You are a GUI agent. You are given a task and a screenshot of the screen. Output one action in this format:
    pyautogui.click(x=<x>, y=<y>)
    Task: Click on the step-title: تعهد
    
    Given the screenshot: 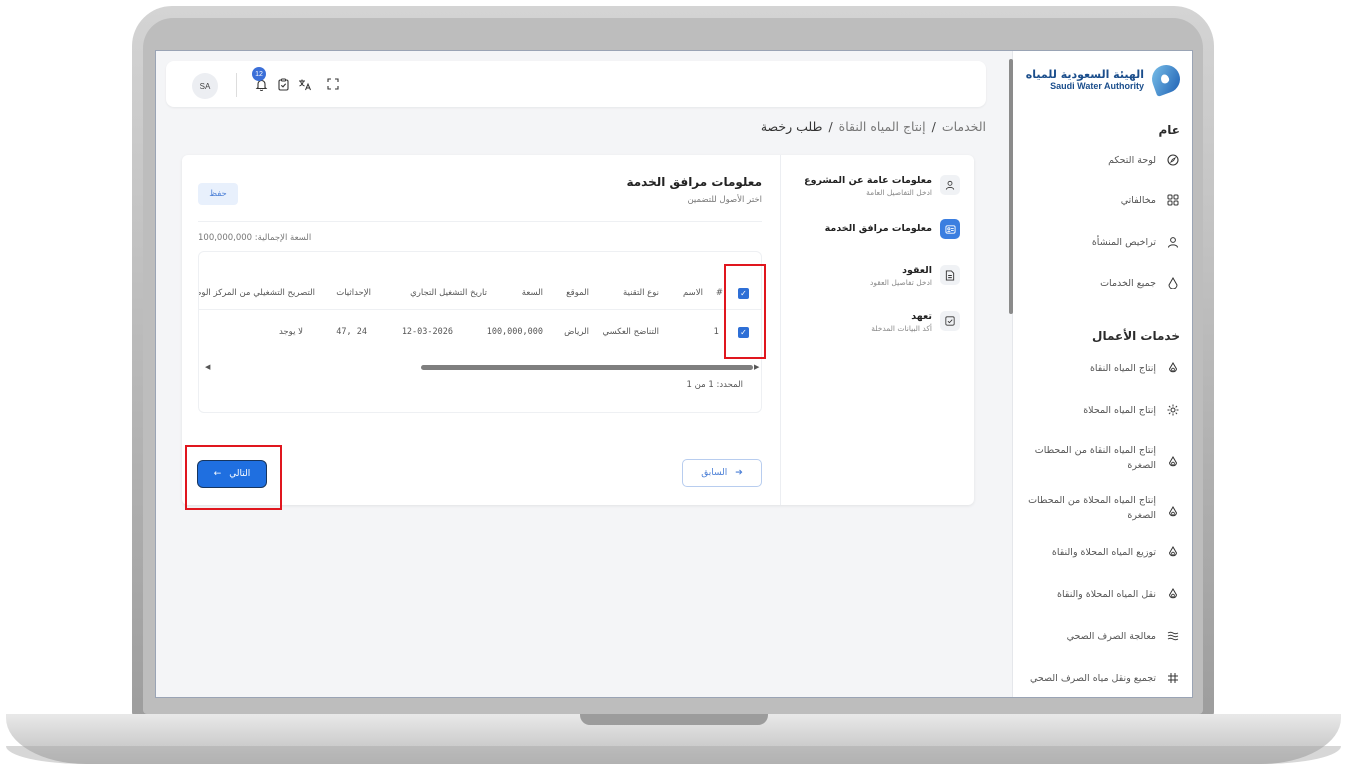 What is the action you would take?
    pyautogui.click(x=921, y=316)
    